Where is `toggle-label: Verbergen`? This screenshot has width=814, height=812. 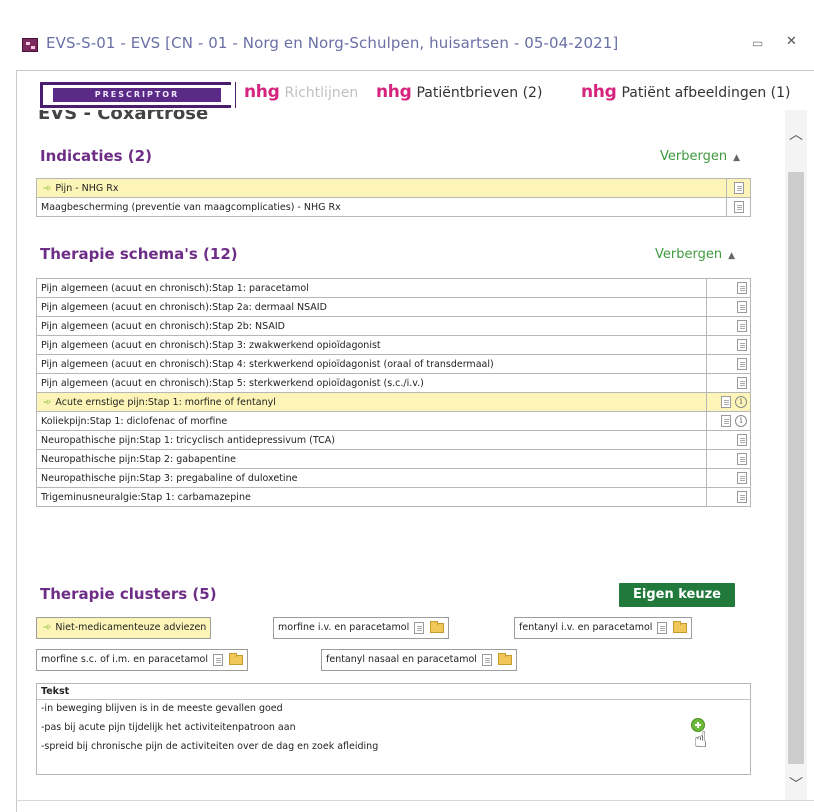 toggle-label: Verbergen is located at coordinates (689, 254).